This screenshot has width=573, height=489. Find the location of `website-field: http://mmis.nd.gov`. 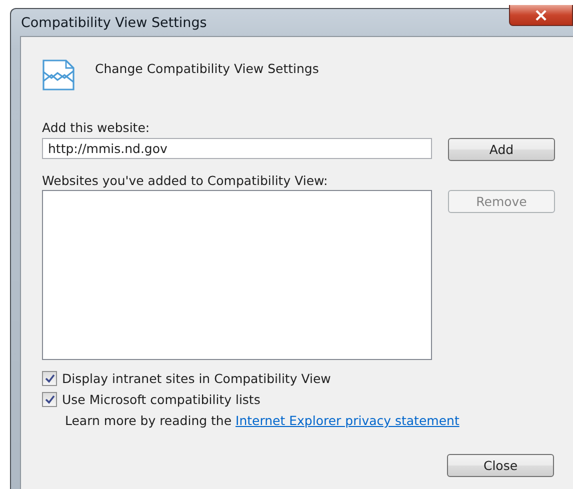

website-field: http://mmis.nd.gov is located at coordinates (237, 148).